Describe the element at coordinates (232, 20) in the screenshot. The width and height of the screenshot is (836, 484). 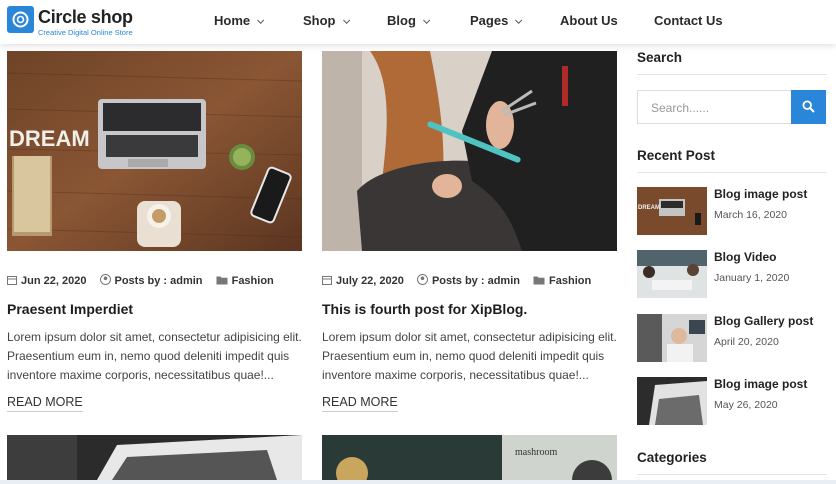
I see `nav-label: Home` at that location.